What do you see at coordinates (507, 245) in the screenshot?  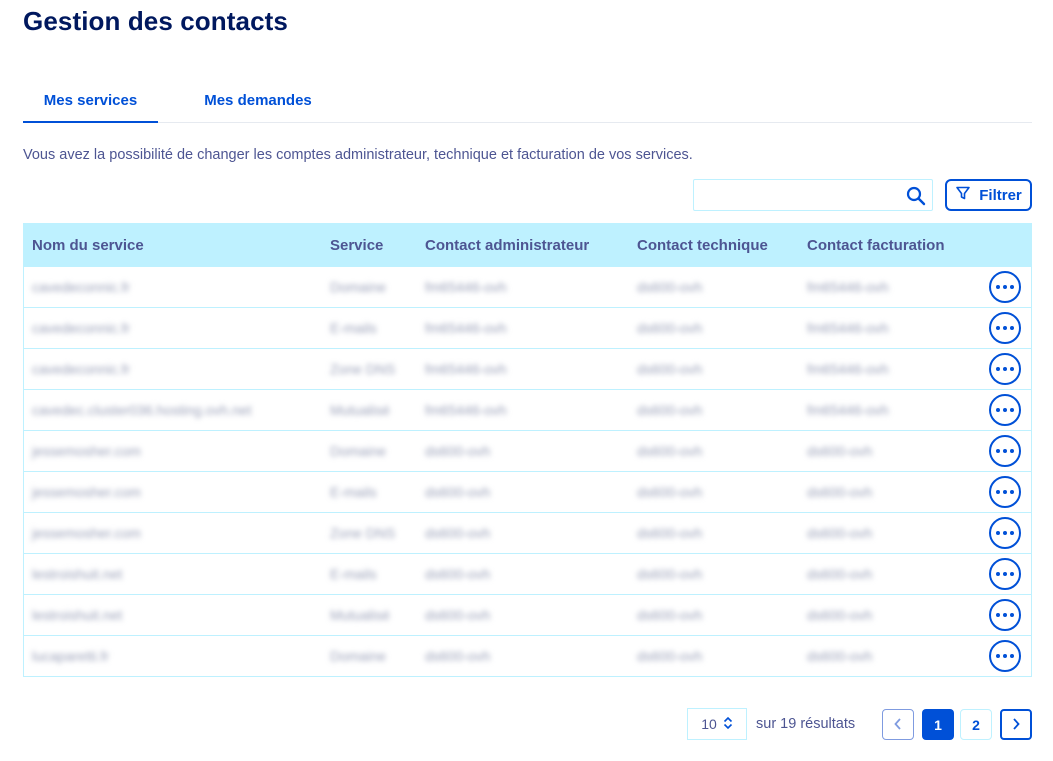 I see `header-contact-administrateur: Contact administrateur` at bounding box center [507, 245].